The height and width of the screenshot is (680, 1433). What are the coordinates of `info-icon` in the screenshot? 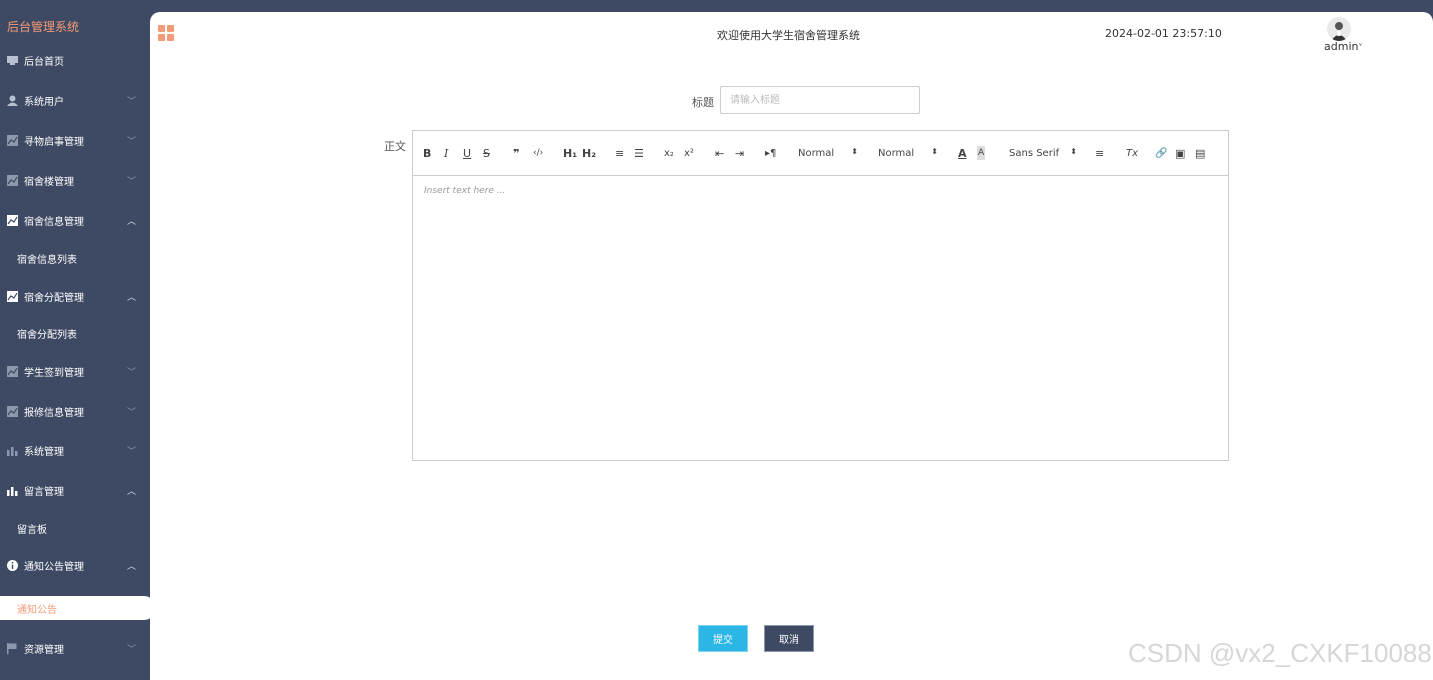 It's located at (12, 565).